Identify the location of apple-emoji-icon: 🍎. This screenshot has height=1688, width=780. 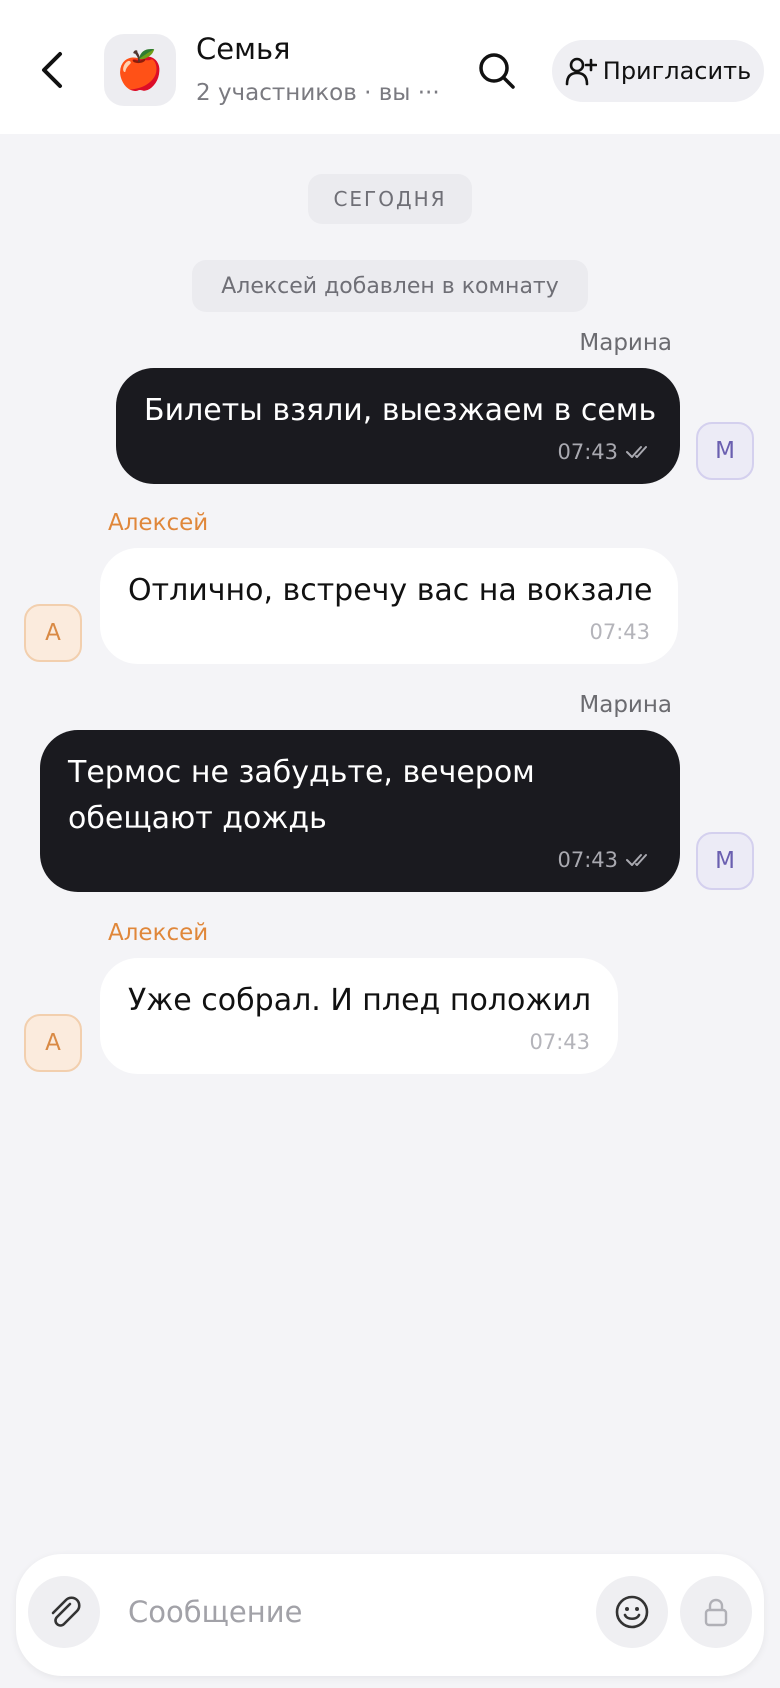
(140, 69).